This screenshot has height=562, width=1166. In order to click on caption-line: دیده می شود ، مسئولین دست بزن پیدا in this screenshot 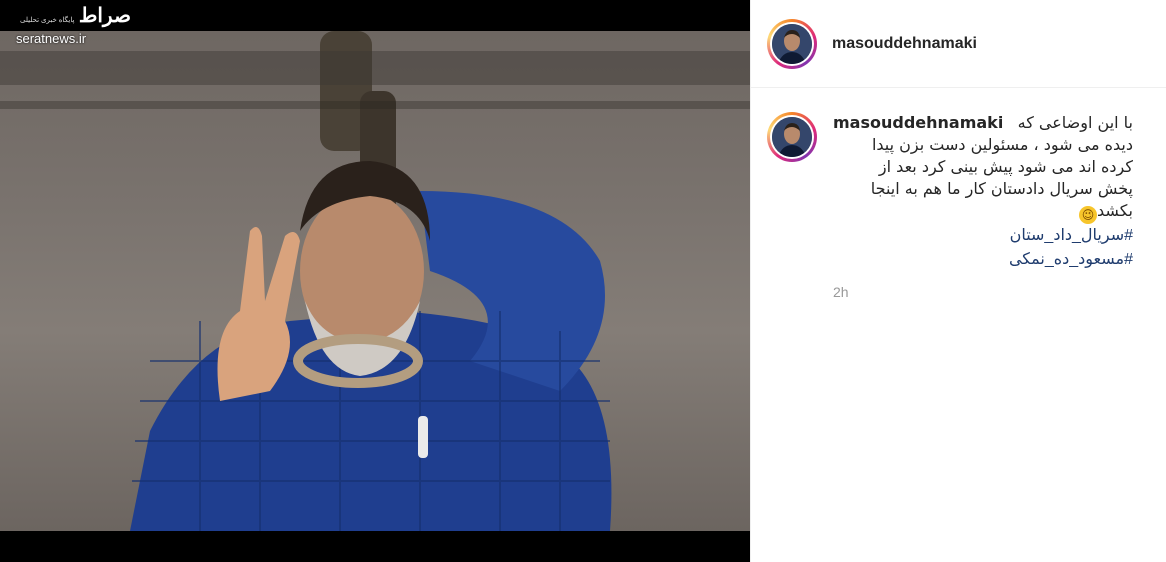, I will do `click(1002, 144)`.